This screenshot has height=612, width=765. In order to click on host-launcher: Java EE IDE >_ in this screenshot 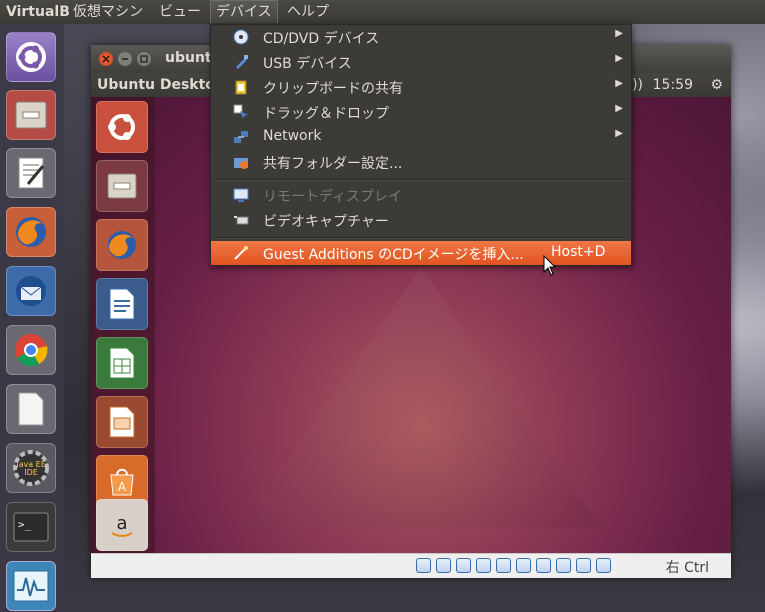, I will do `click(32, 318)`.